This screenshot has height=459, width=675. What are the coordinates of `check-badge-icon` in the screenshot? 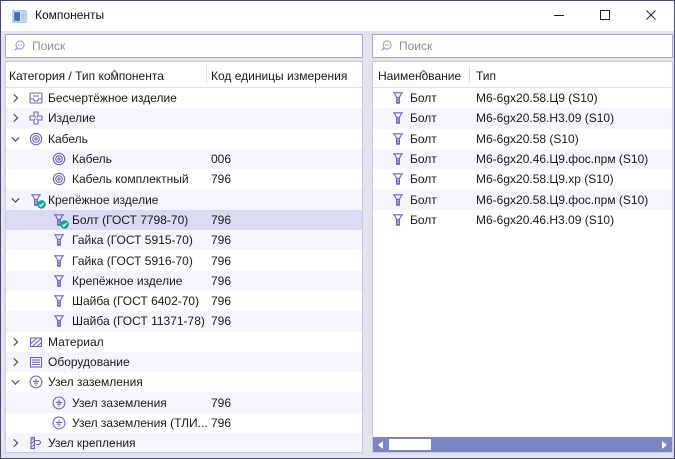 It's located at (41, 204).